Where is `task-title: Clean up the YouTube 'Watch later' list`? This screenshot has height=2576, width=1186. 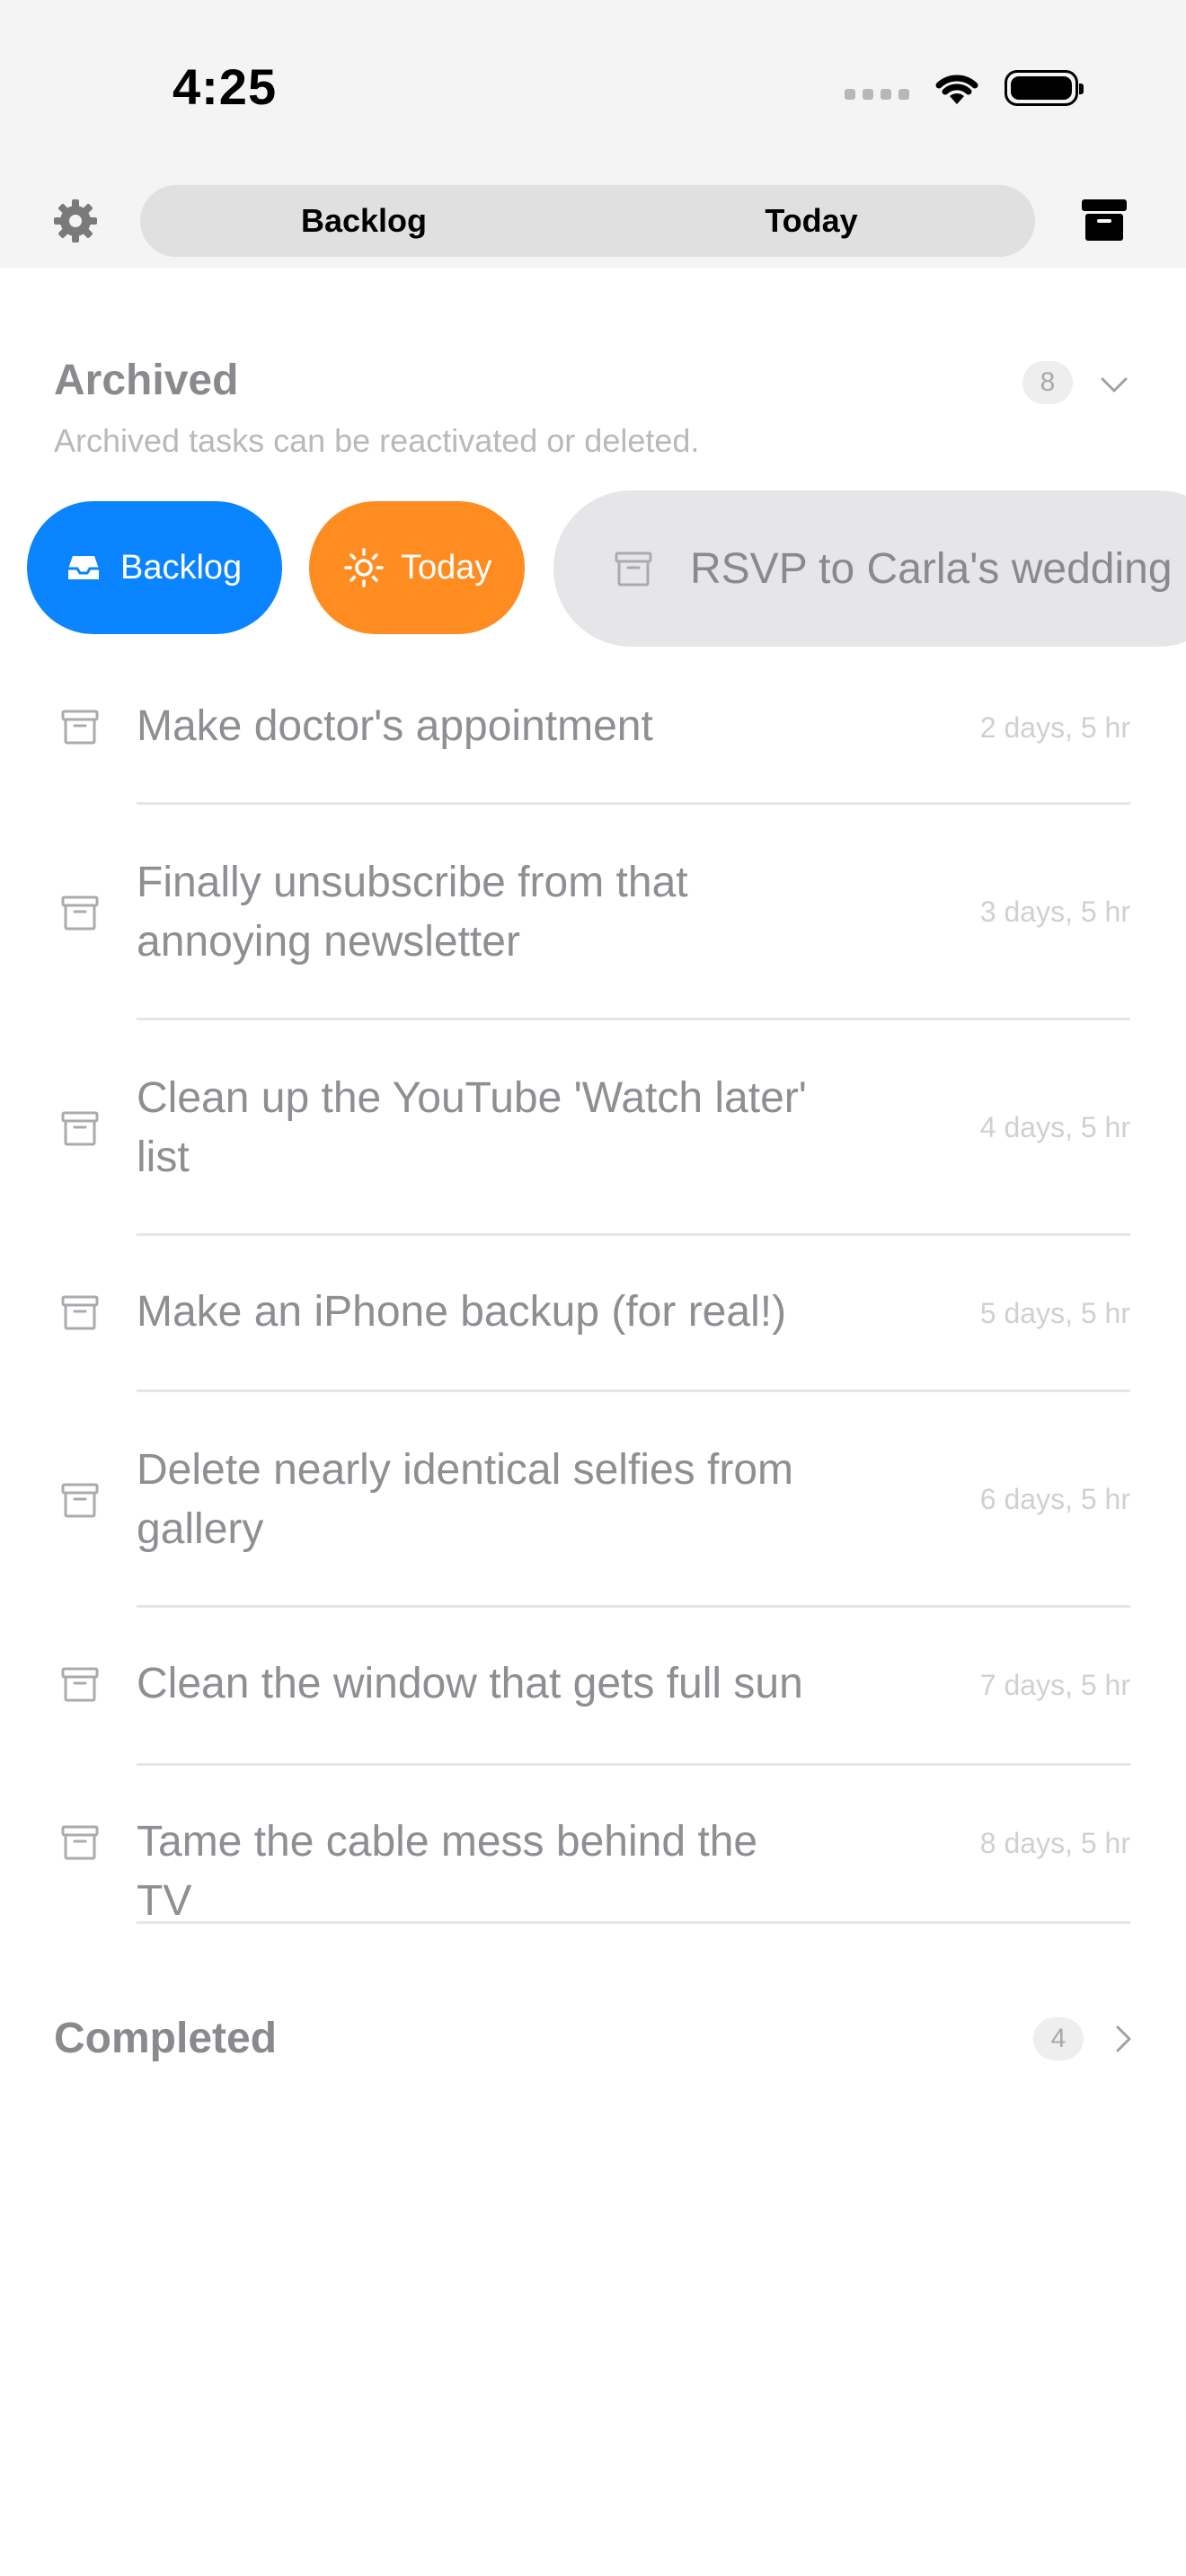
task-title: Clean up the YouTube 'Watch later' list is located at coordinates (472, 1127).